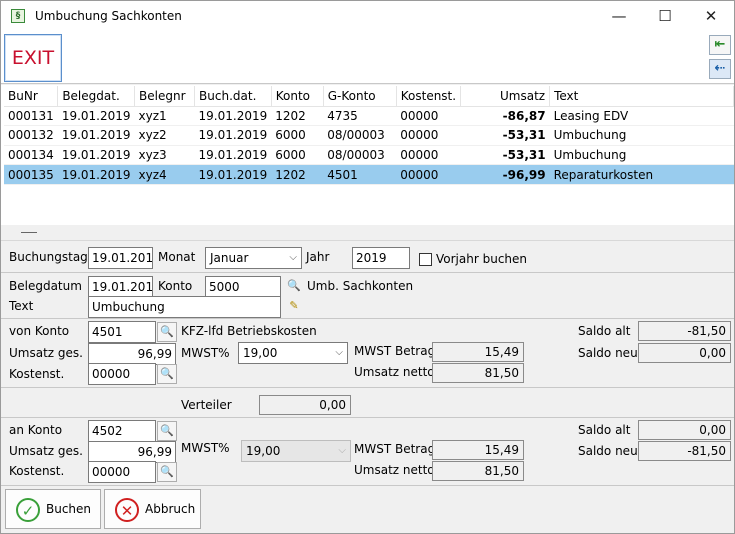 The height and width of the screenshot is (534, 735). What do you see at coordinates (684, 353) in the screenshot?
I see `von-saldo-neu: 0,00` at bounding box center [684, 353].